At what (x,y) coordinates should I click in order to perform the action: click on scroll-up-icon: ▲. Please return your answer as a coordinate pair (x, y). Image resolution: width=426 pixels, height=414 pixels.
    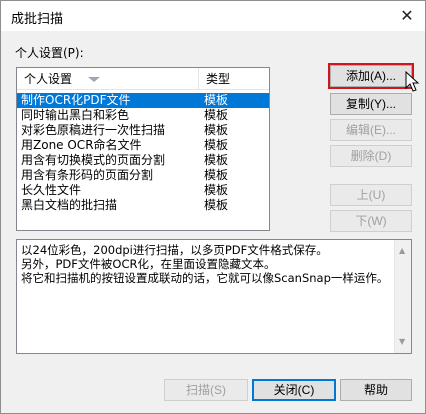
    Looking at the image, I should click on (402, 251).